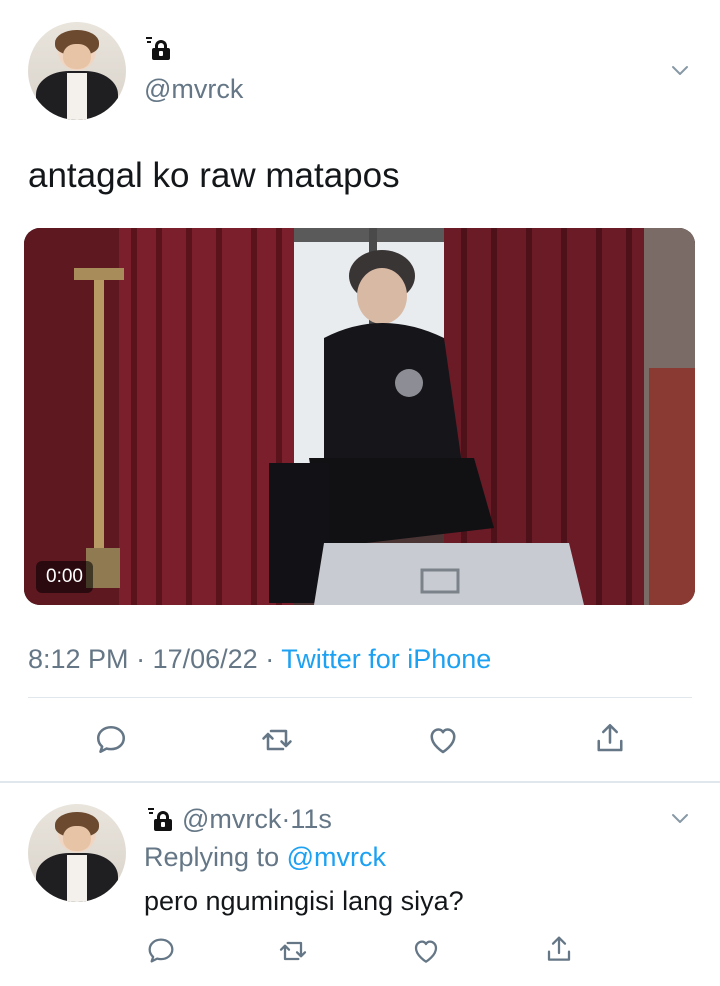 The width and height of the screenshot is (720, 986). I want to click on tweet-text: antagal ko raw matapos, so click(214, 175).